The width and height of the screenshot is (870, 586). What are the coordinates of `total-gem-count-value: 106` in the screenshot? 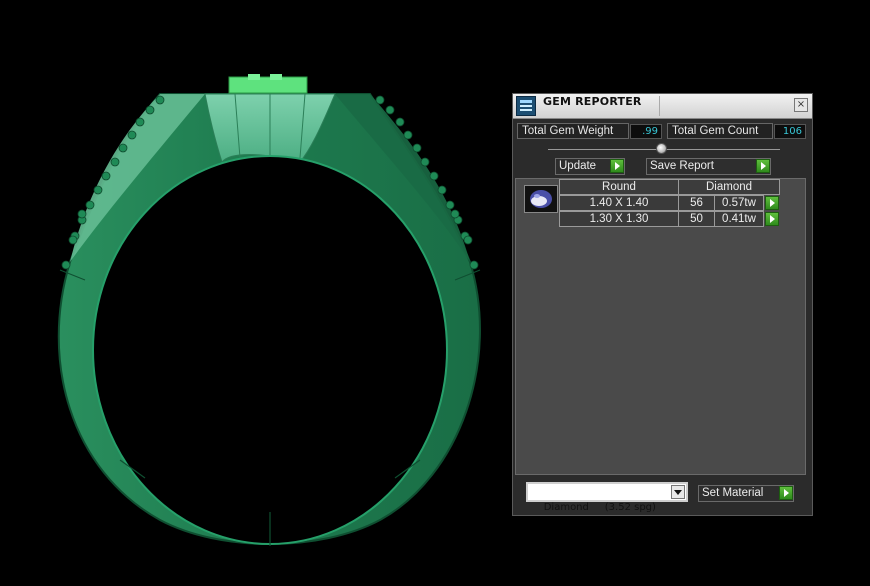 It's located at (790, 131).